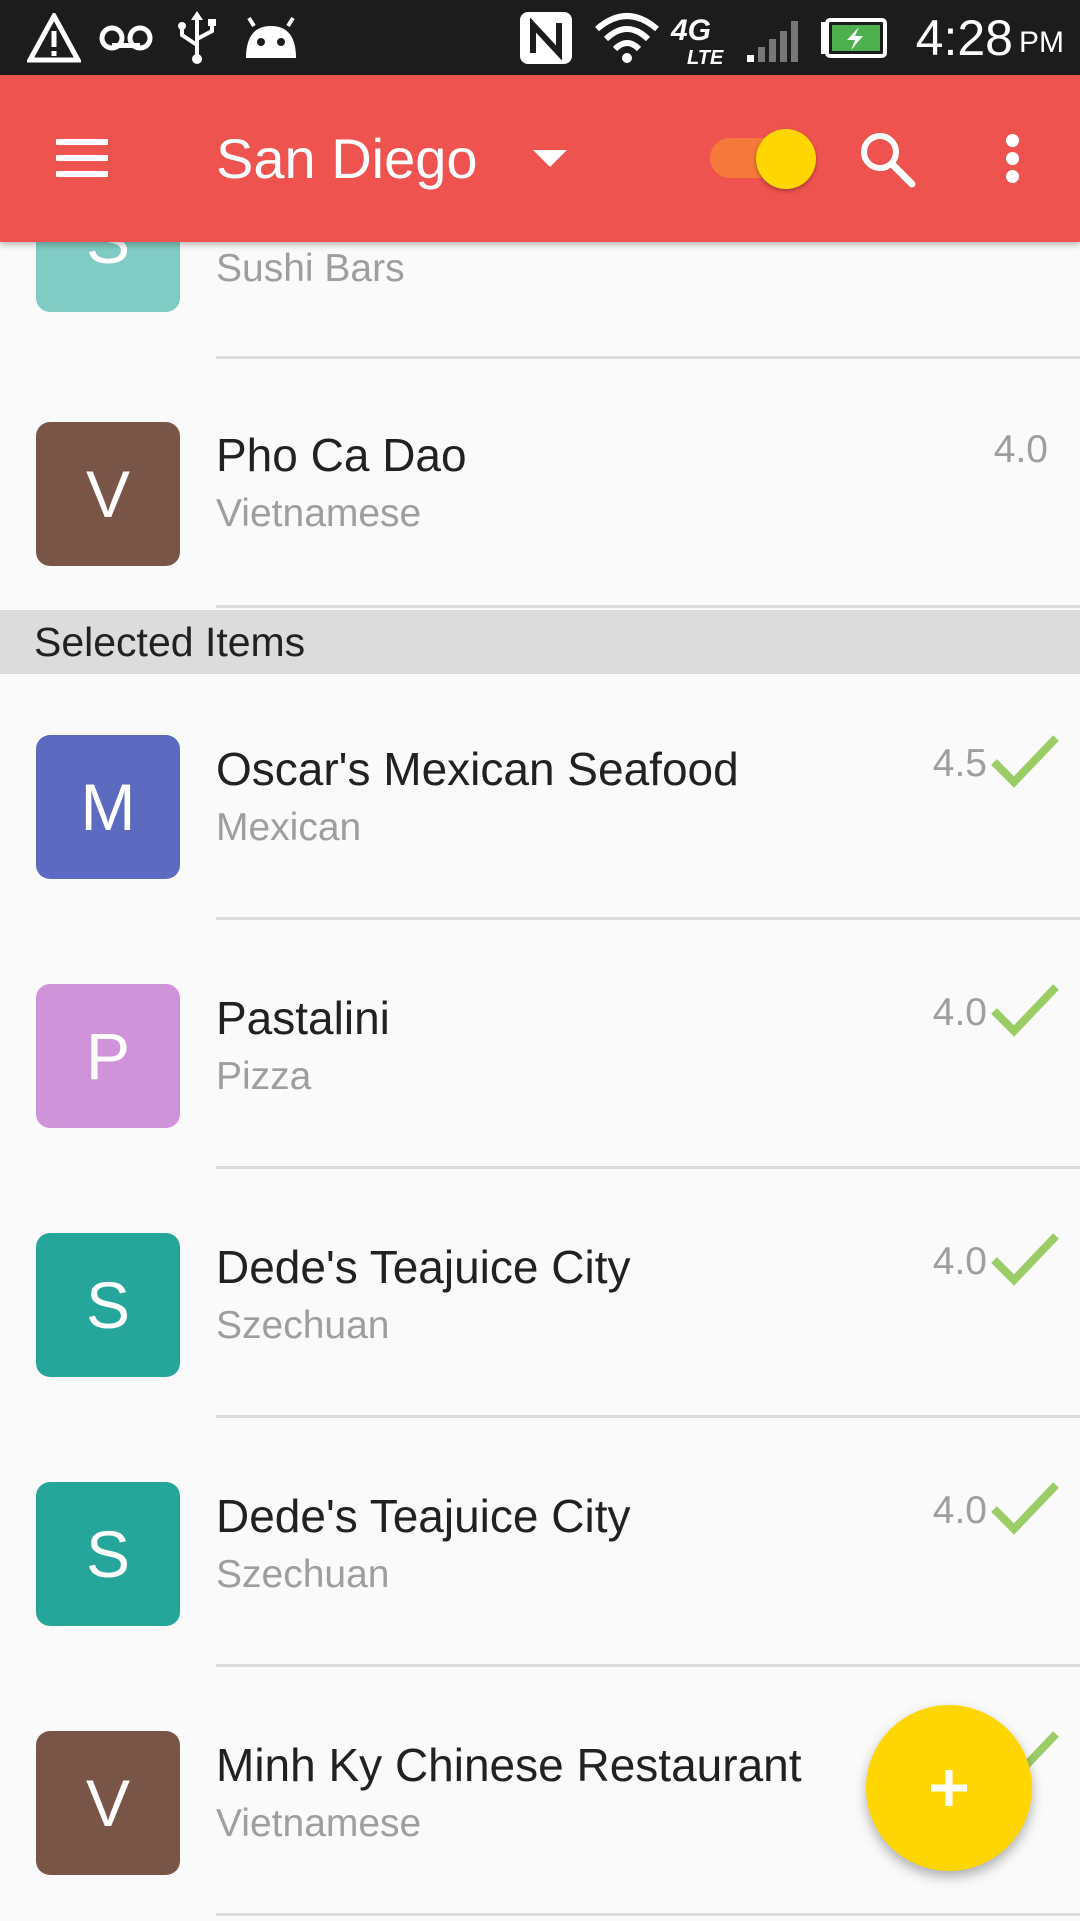  I want to click on avatar-letter: M, so click(108, 807).